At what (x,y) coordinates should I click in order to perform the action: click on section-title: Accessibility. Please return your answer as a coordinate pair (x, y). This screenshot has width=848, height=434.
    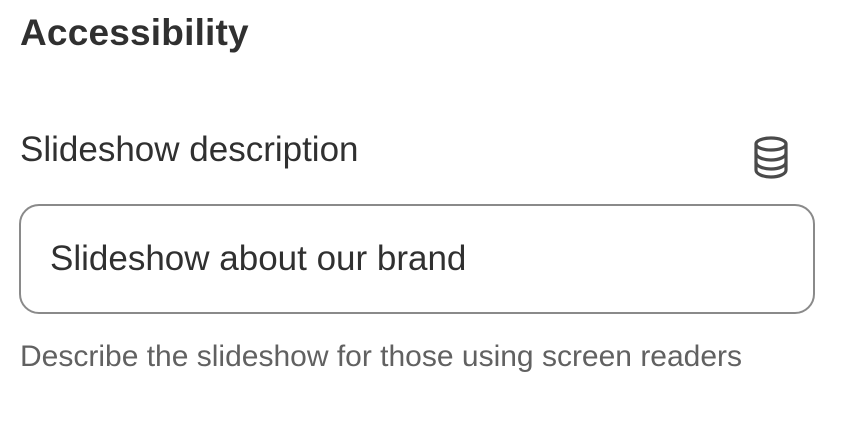
    Looking at the image, I should click on (134, 32).